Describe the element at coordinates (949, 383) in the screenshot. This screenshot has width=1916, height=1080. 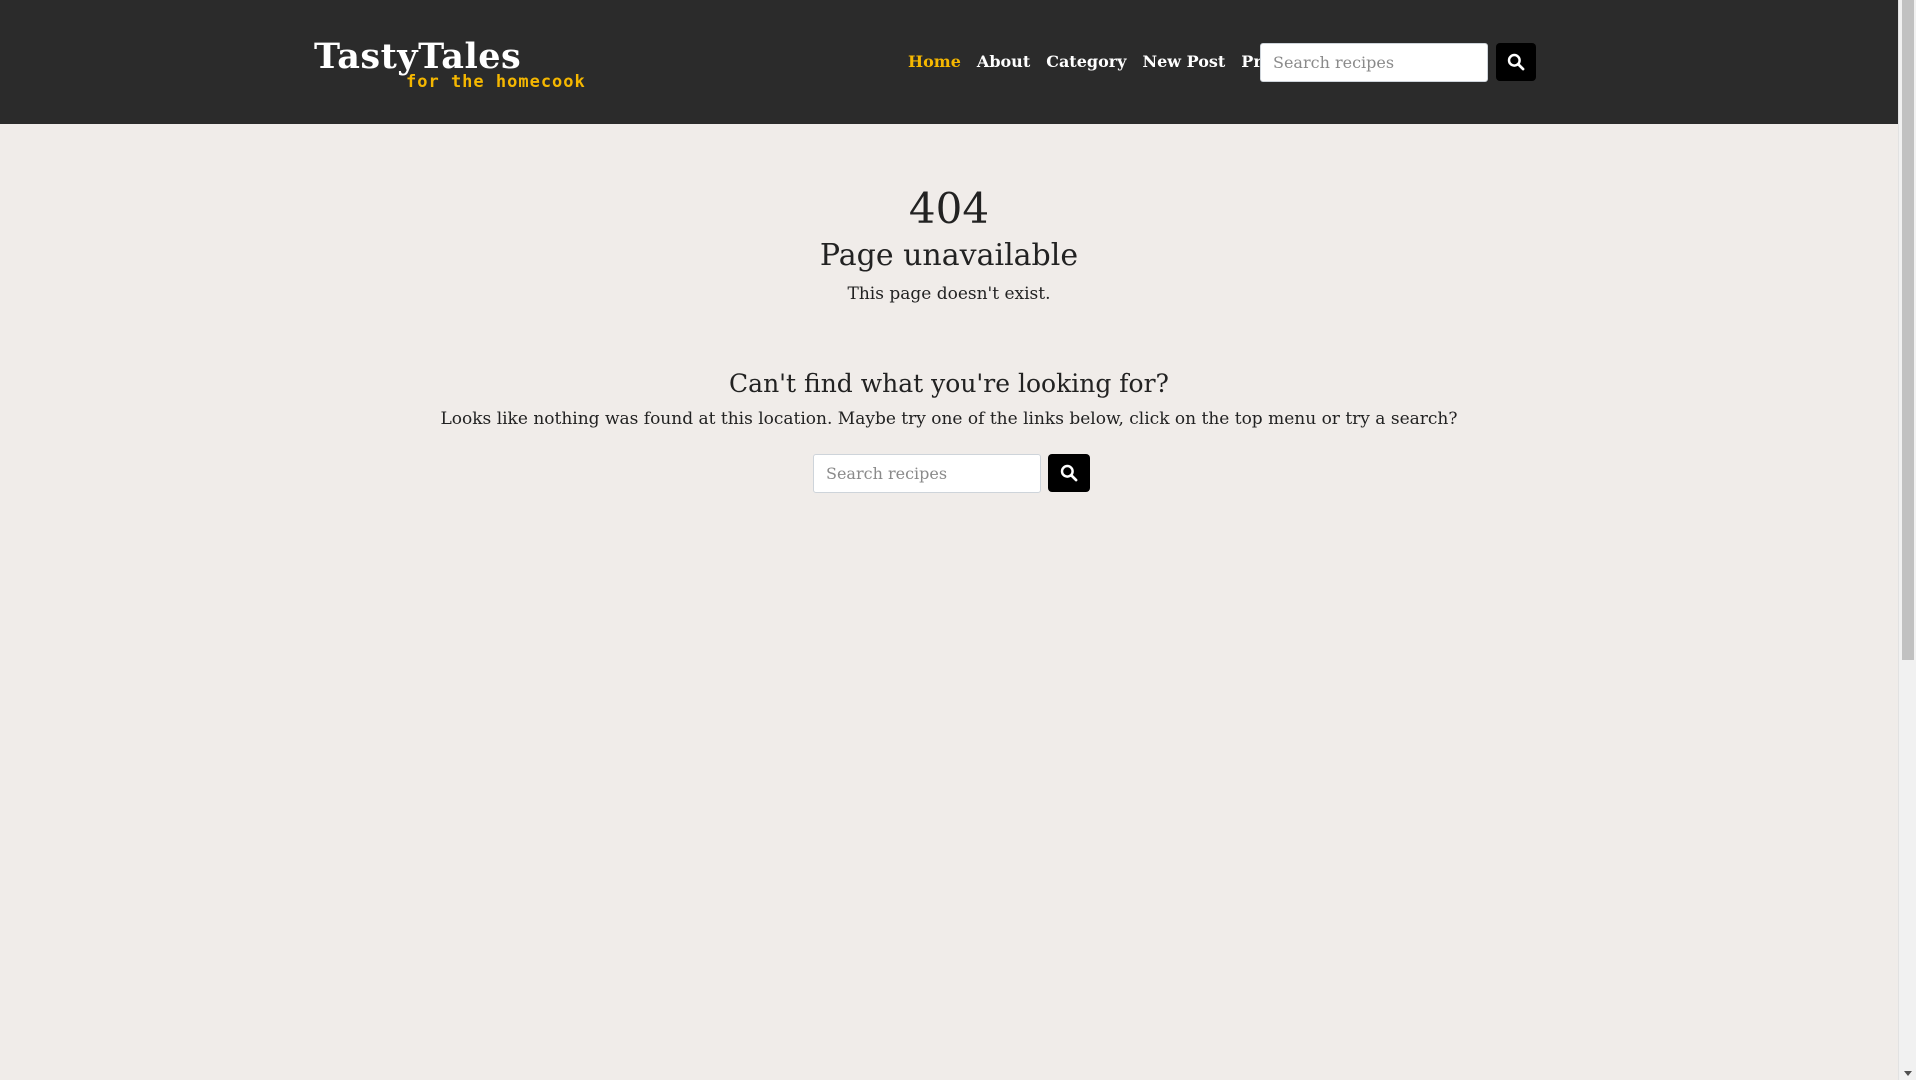
I see `not-found-heading: Can't find what you're looking for?` at that location.